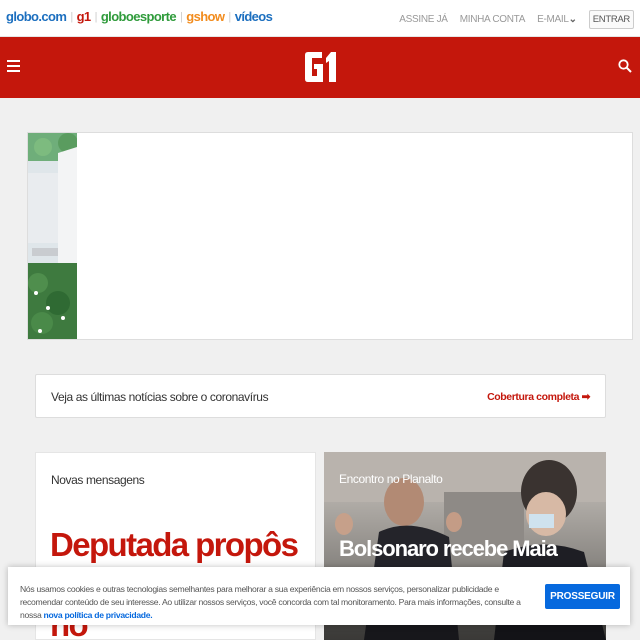 Image resolution: width=640 pixels, height=640 pixels. I want to click on card-kicker: Encontro no Planalto, so click(391, 479).